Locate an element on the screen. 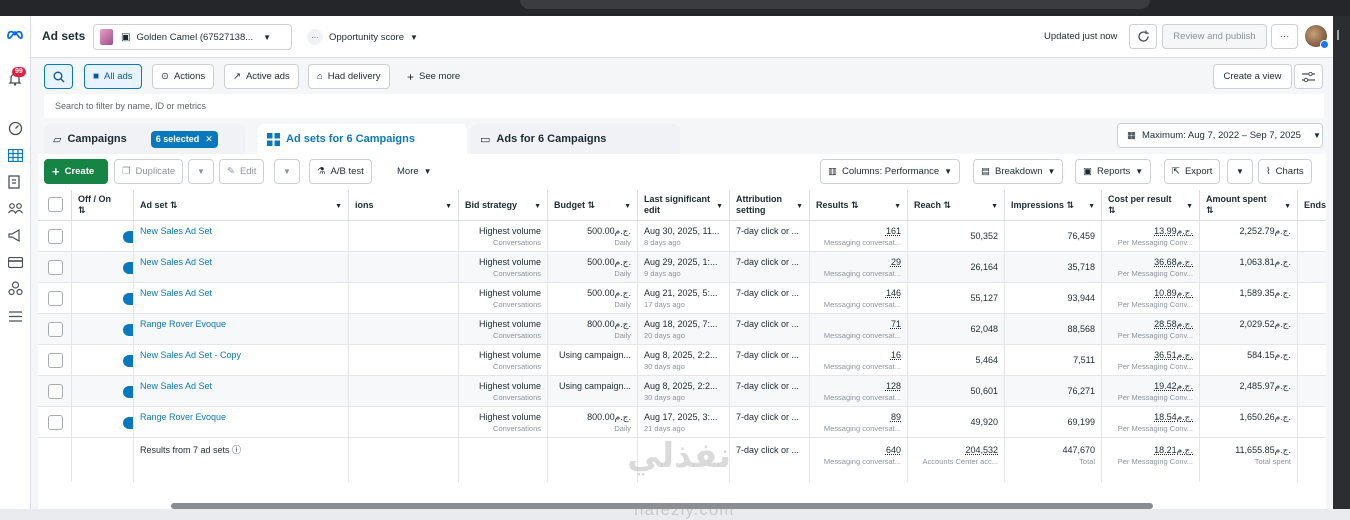 The image size is (1350, 520). columns-dropdown: ▥ Columns: Performance ▼ is located at coordinates (890, 171).